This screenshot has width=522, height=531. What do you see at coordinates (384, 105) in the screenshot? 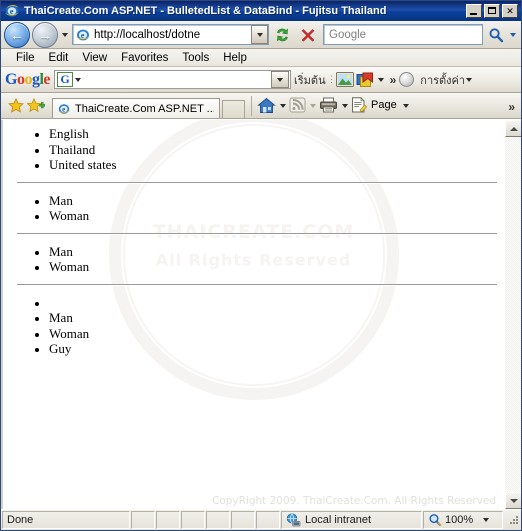
I see `page-button-label: Page` at bounding box center [384, 105].